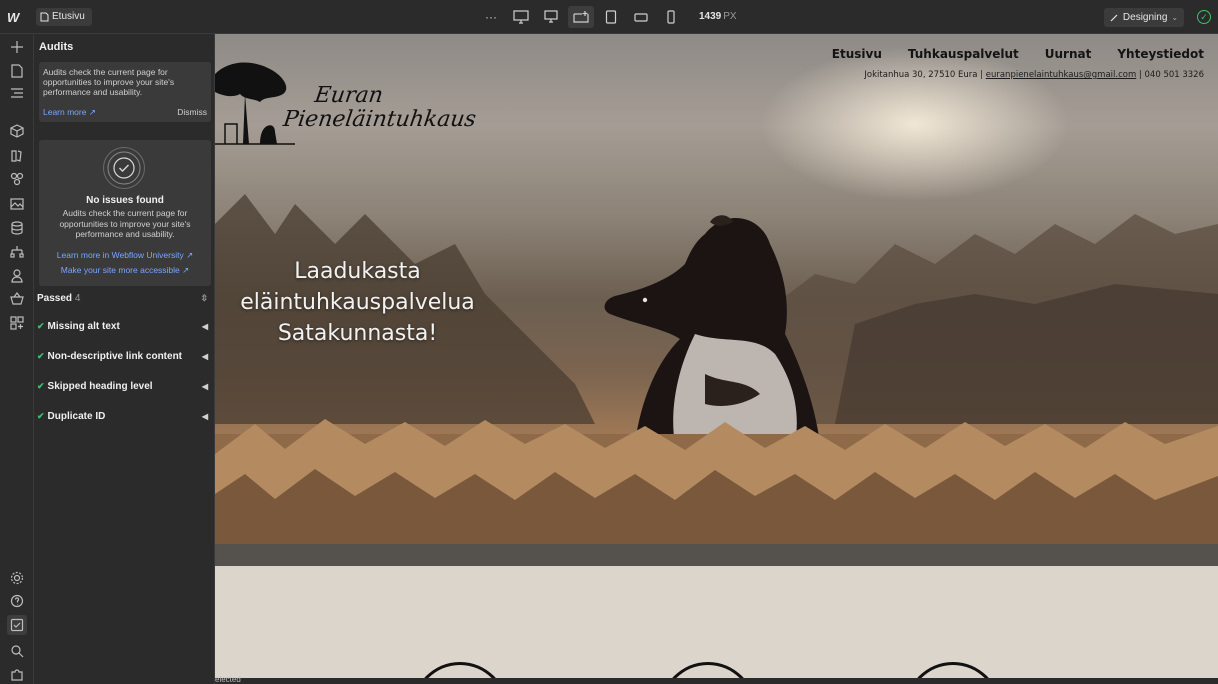  I want to click on logo-line-1: Euran, so click(349, 95).